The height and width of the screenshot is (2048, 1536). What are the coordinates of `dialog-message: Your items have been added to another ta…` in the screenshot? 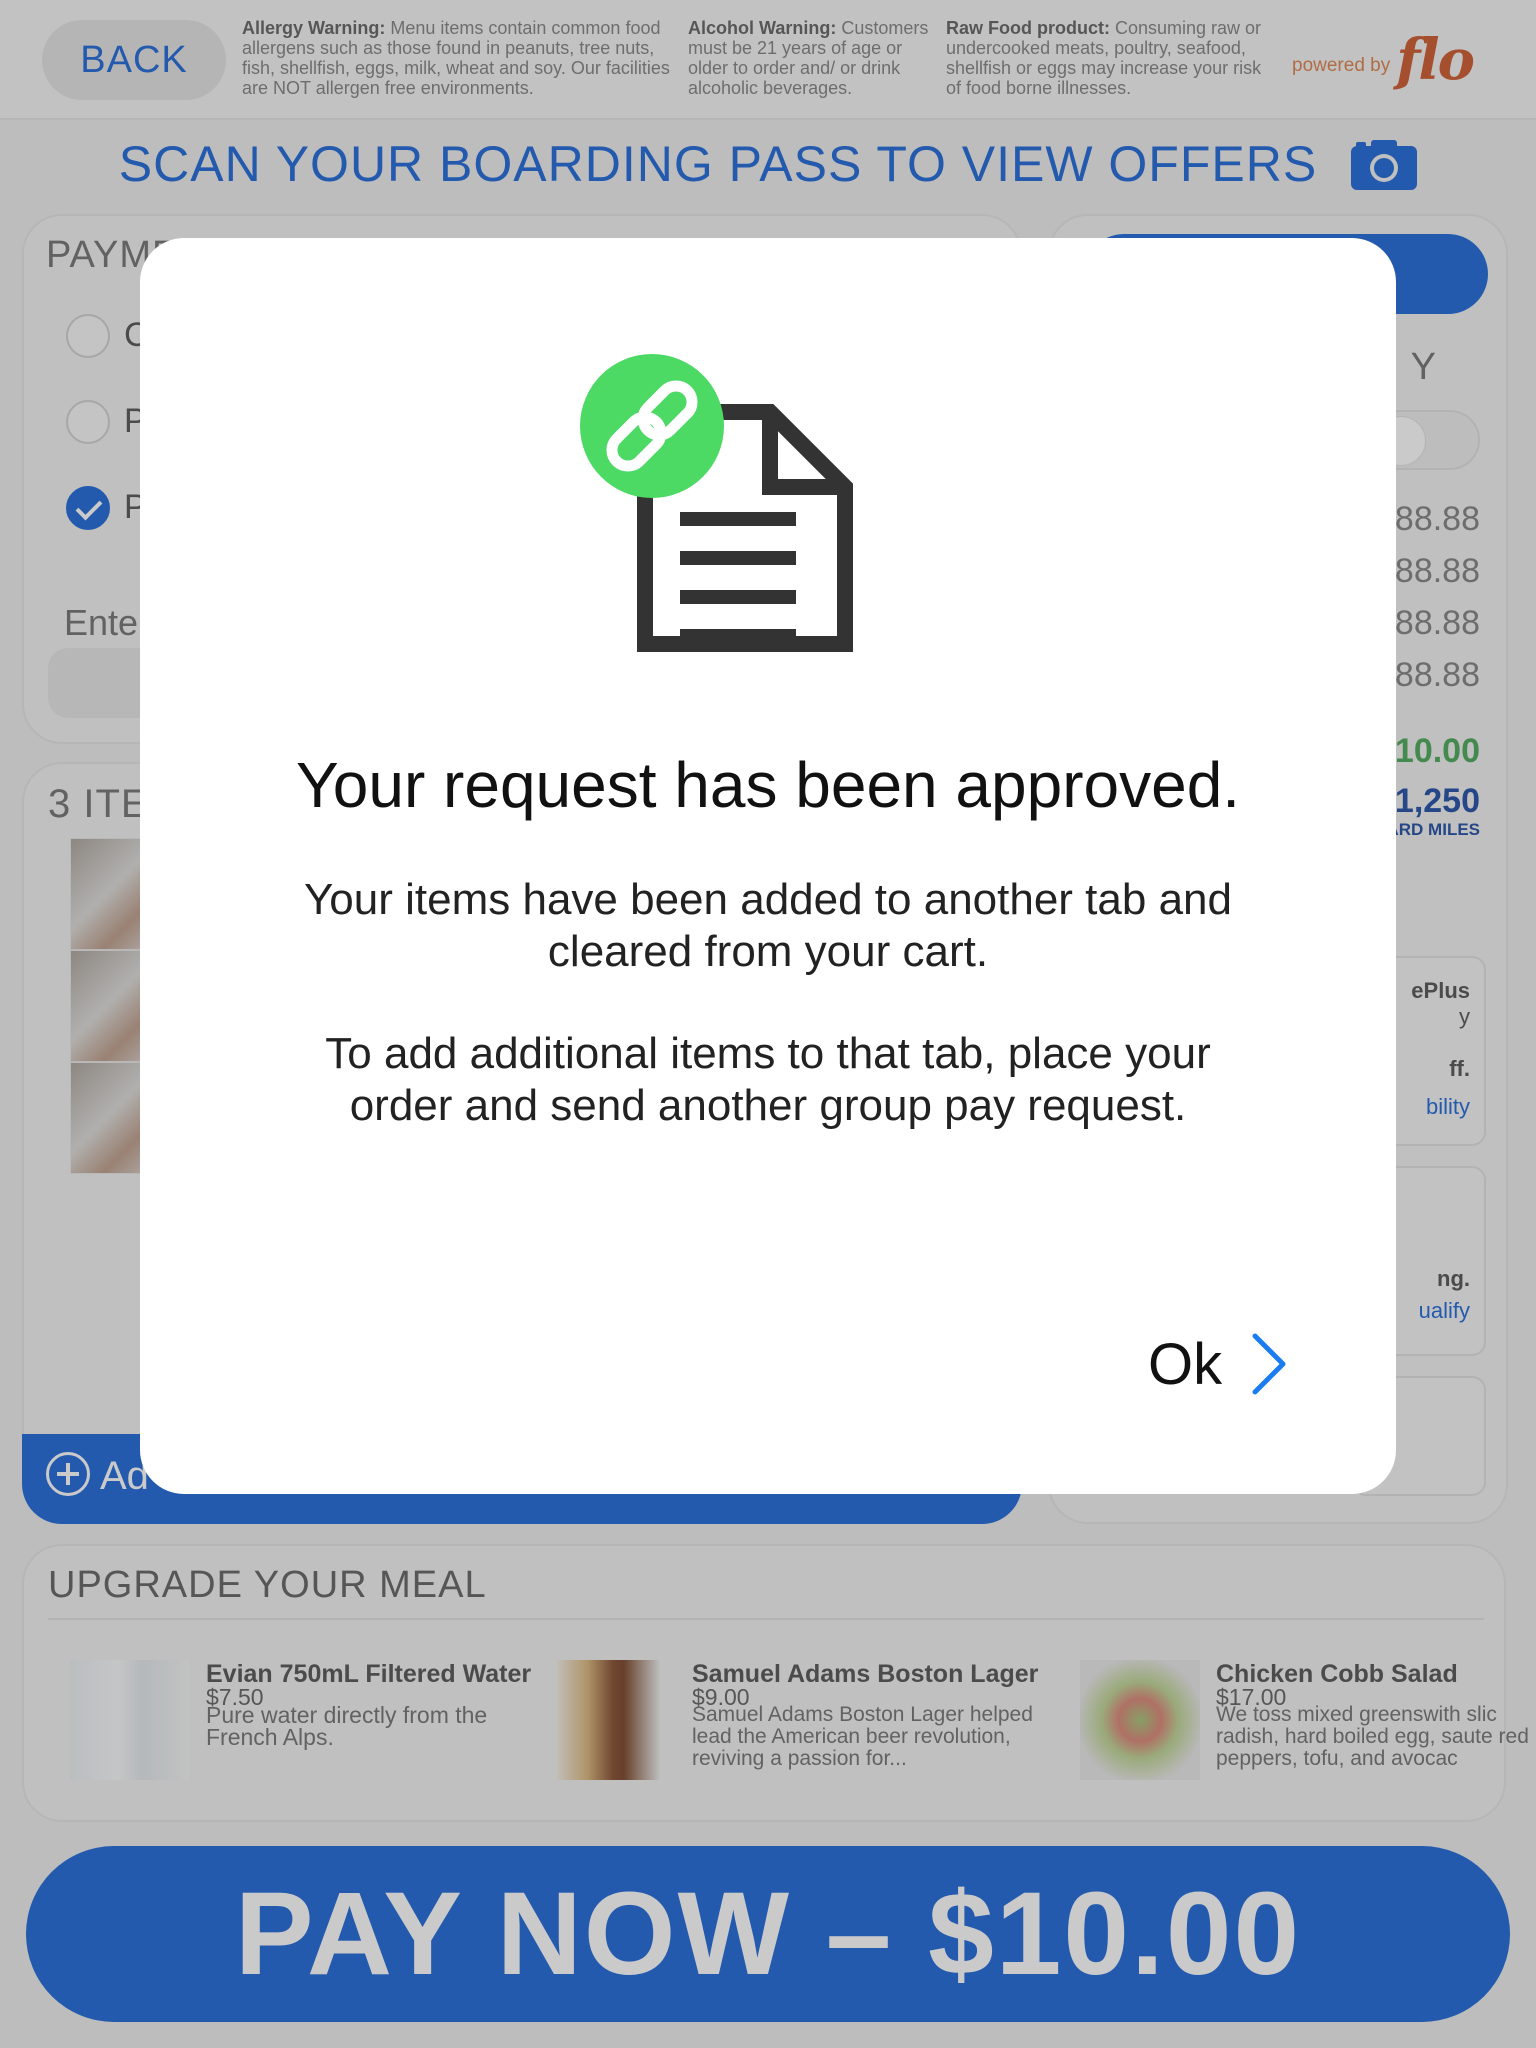 It's located at (768, 925).